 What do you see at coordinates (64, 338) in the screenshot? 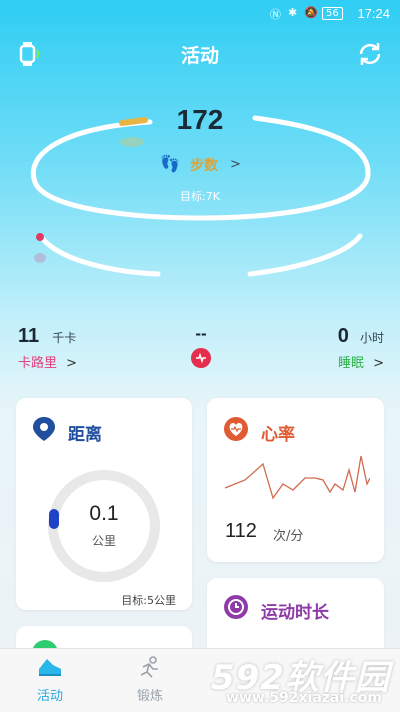
I see `calories-unit: 千卡` at bounding box center [64, 338].